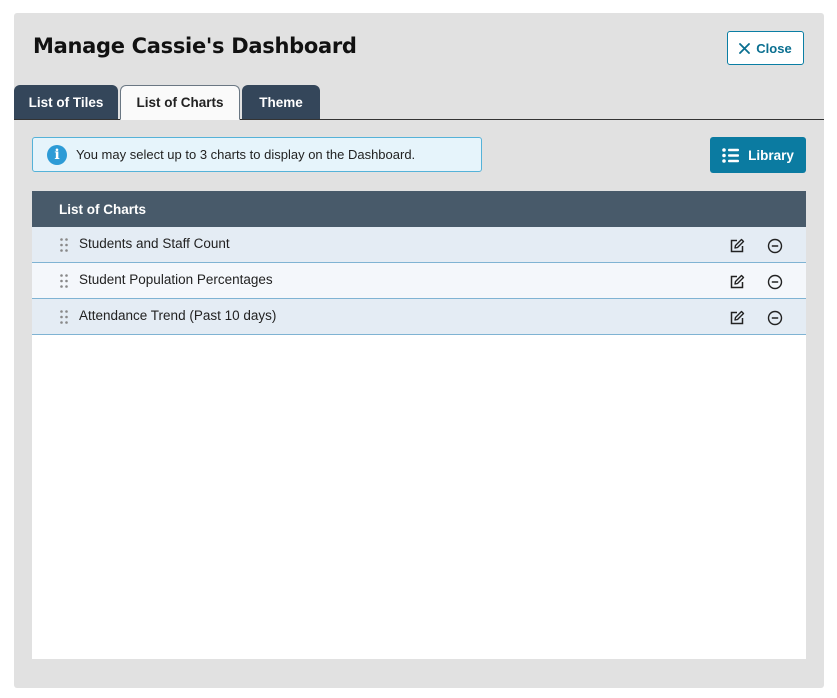  I want to click on close-label: Close, so click(774, 48).